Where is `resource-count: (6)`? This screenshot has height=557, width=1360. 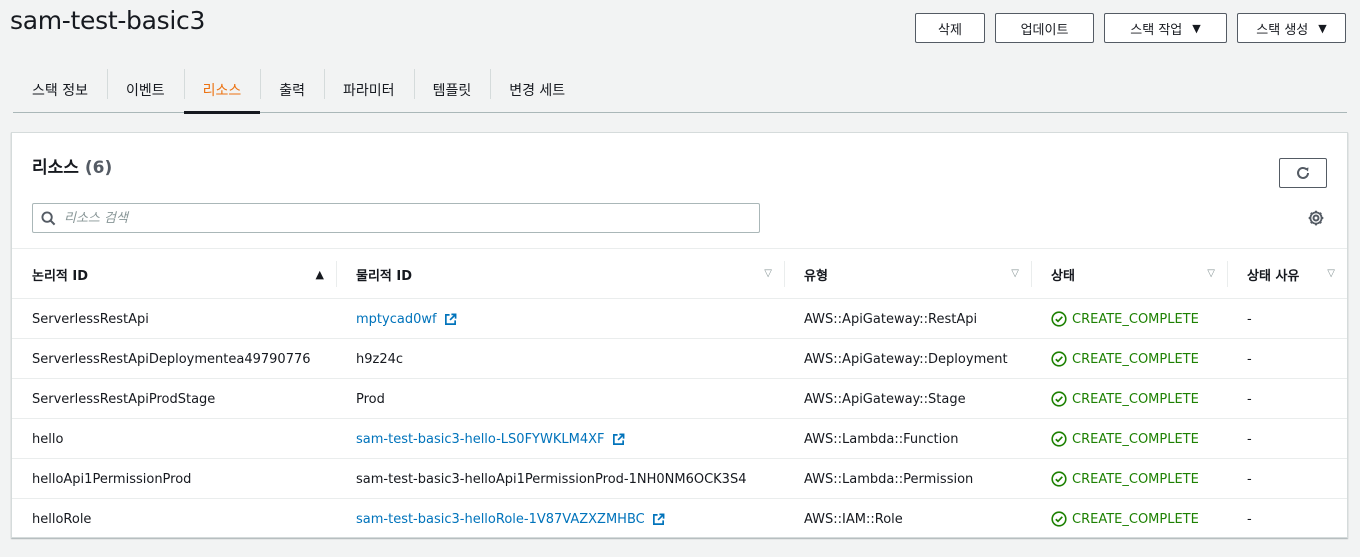
resource-count: (6) is located at coordinates (98, 168).